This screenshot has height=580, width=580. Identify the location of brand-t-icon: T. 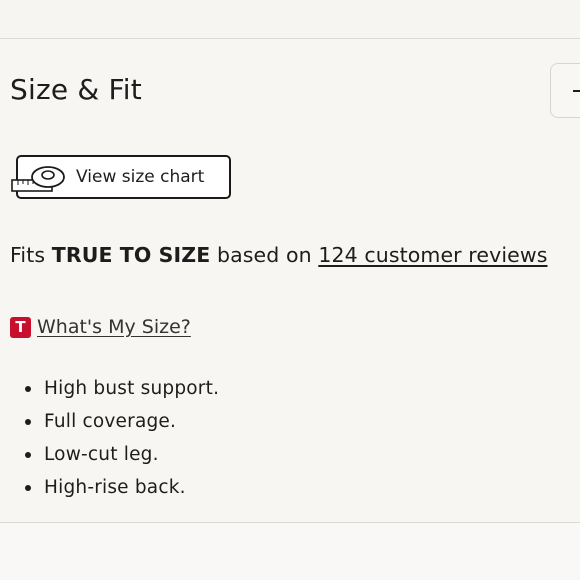
(20, 327).